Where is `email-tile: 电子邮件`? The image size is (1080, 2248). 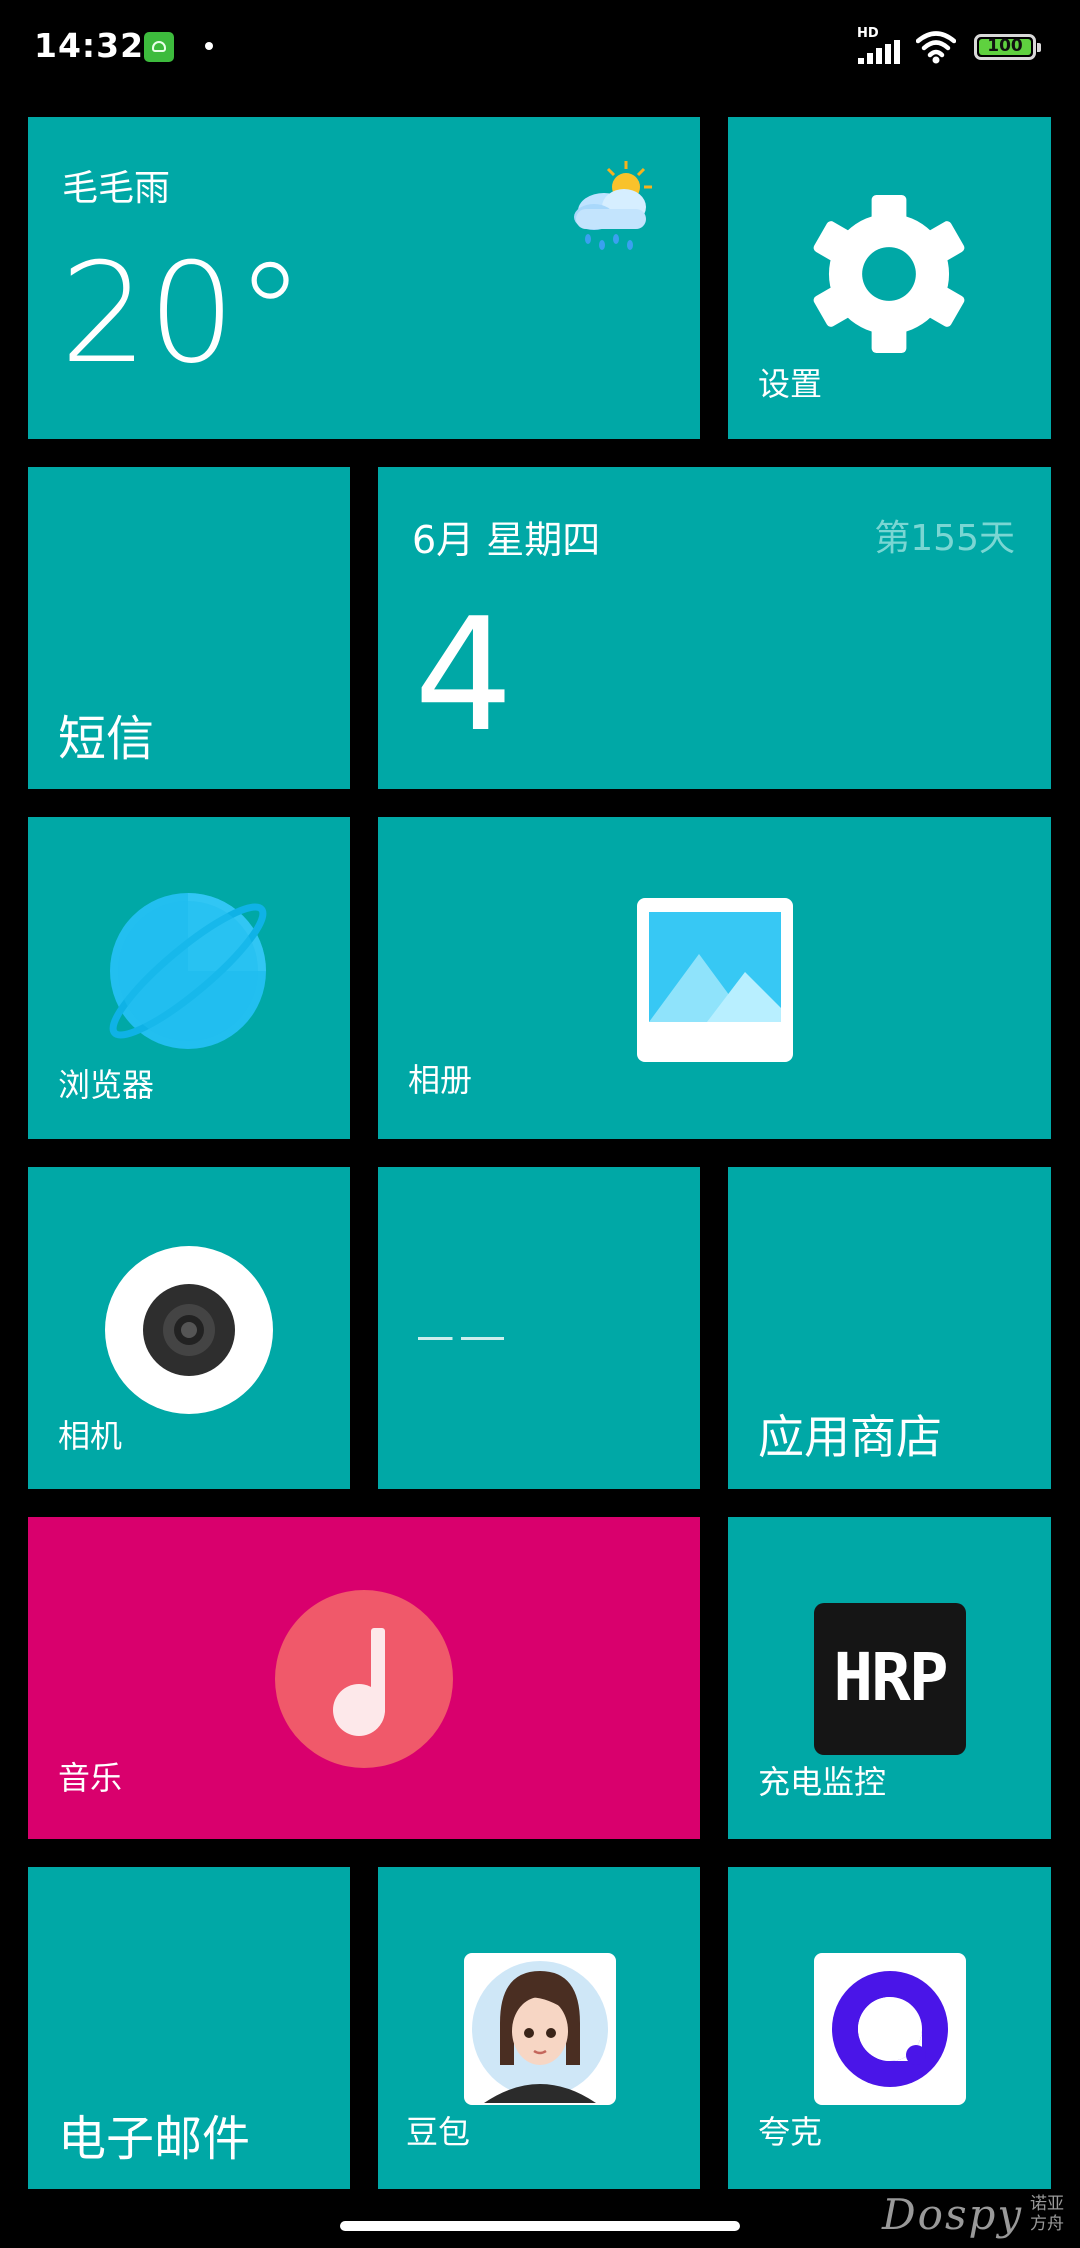
email-tile: 电子邮件 is located at coordinates (189, 2028).